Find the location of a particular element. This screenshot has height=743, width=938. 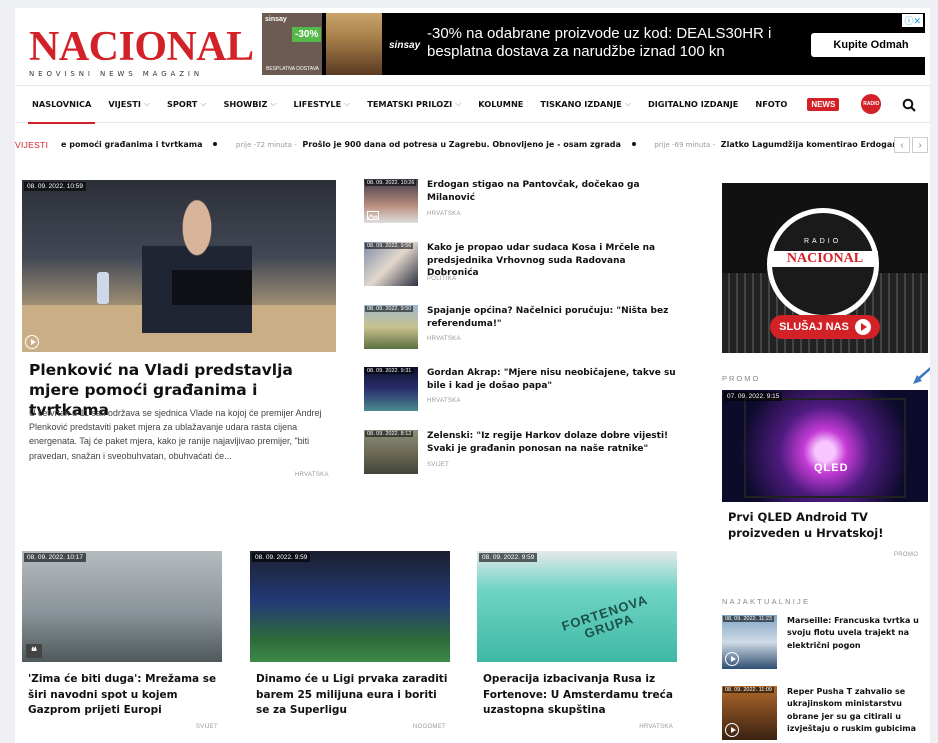

news-badge: NEWS is located at coordinates (823, 104).